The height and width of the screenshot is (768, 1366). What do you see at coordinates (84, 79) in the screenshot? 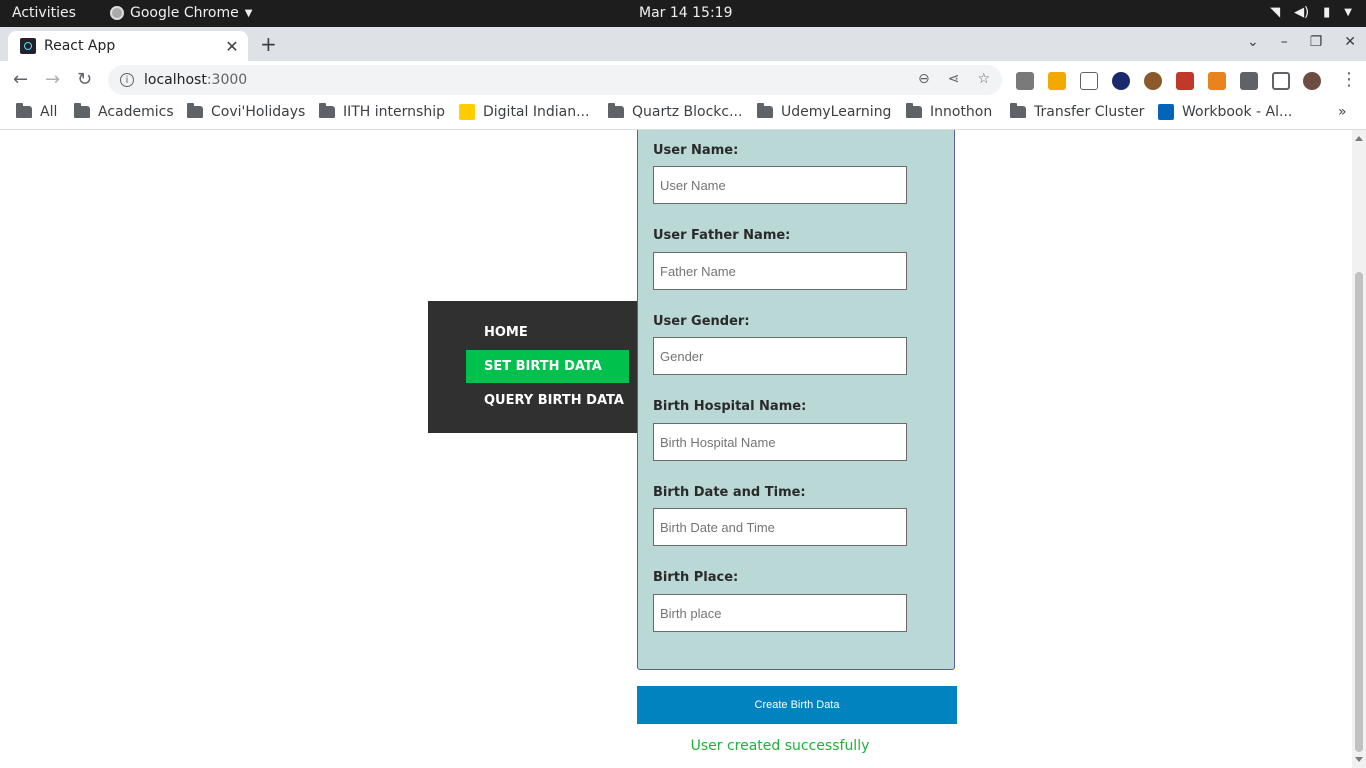
I see `reload-icon: ↻` at bounding box center [84, 79].